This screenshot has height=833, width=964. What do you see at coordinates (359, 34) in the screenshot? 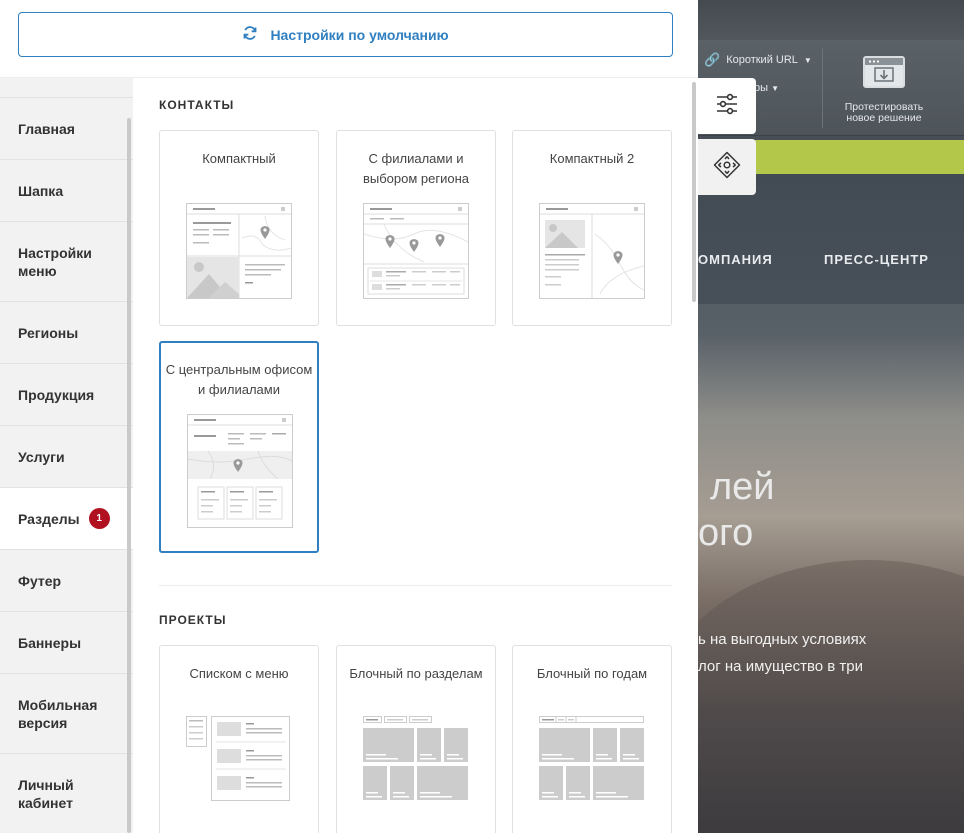
I see `reset-label: Настройки по умолчанию` at bounding box center [359, 34].